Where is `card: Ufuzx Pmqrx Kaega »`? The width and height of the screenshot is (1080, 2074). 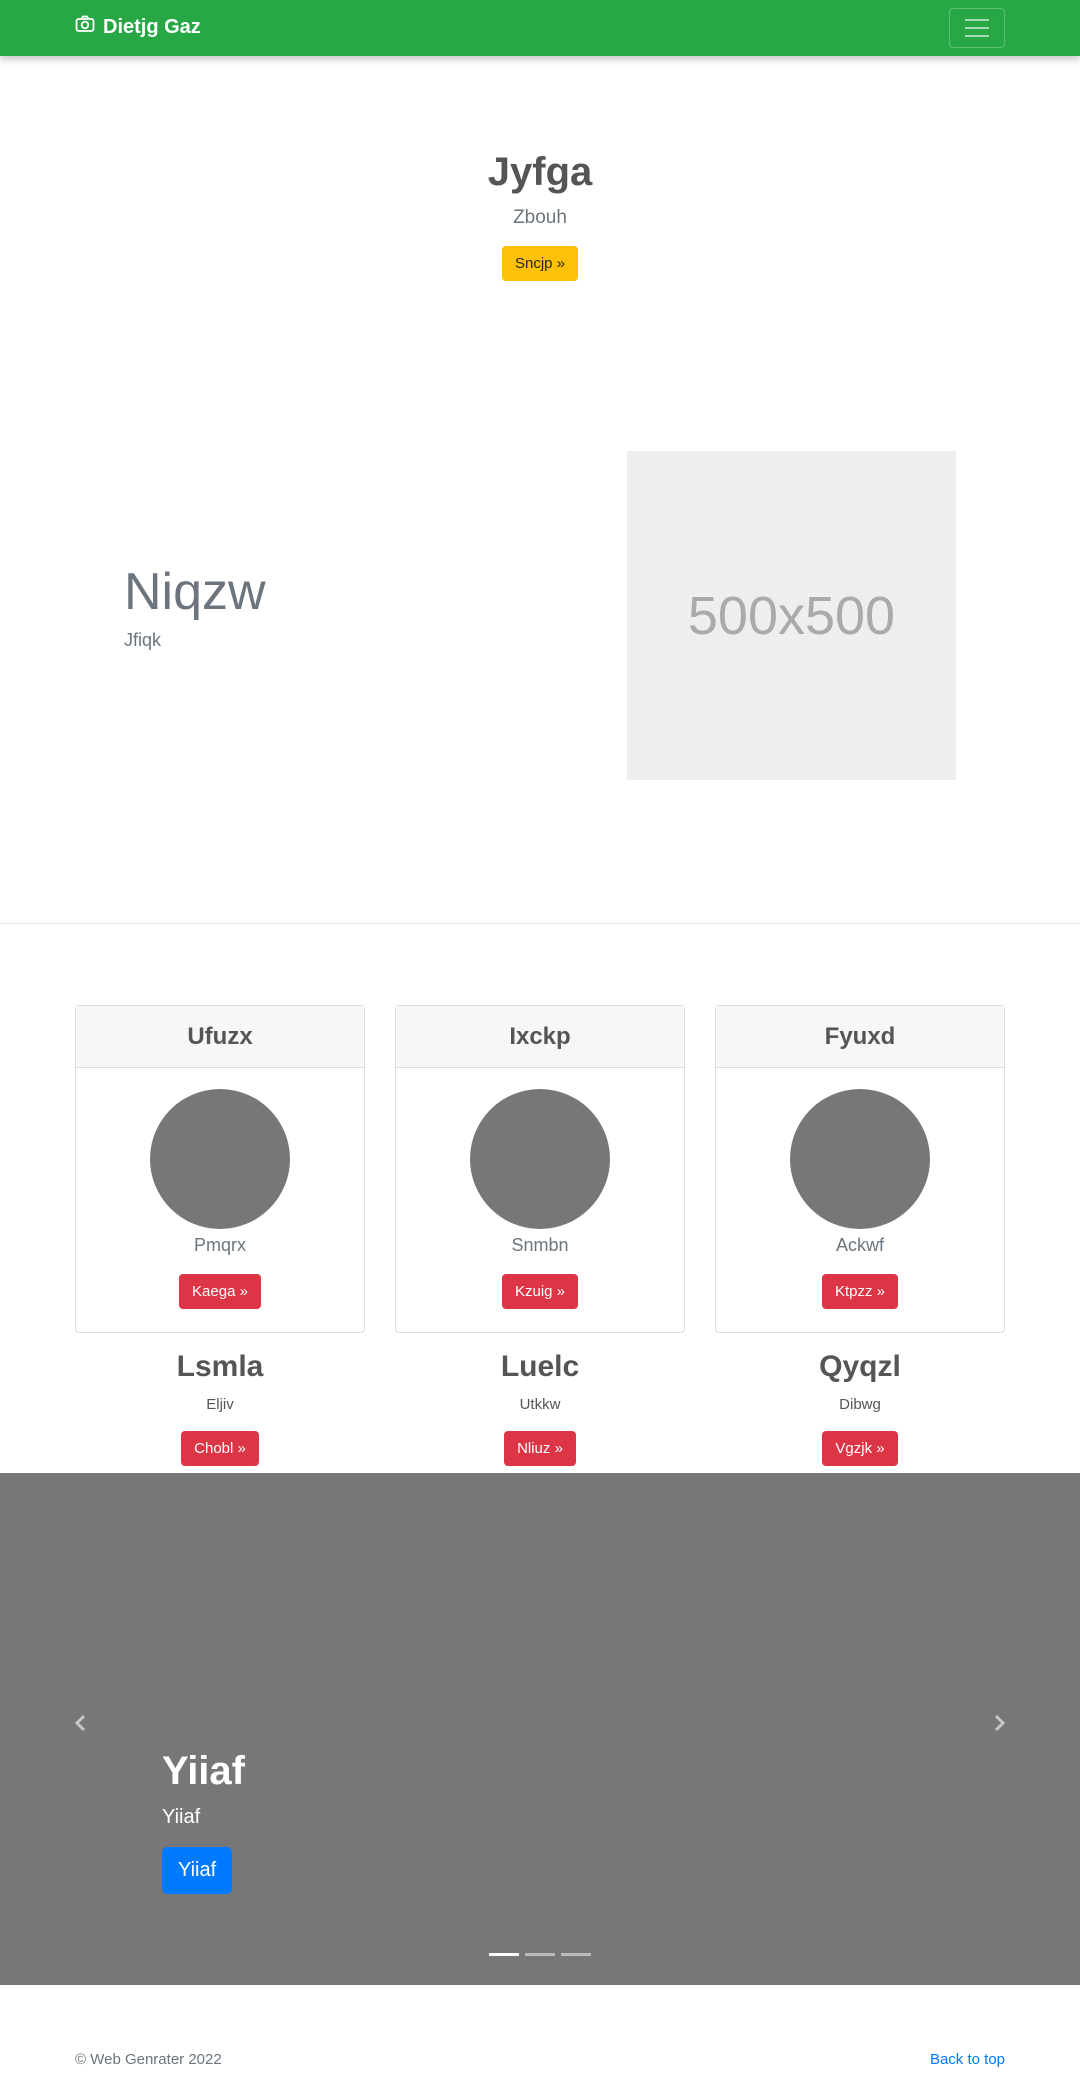 card: Ufuzx Pmqrx Kaega » is located at coordinates (220, 1169).